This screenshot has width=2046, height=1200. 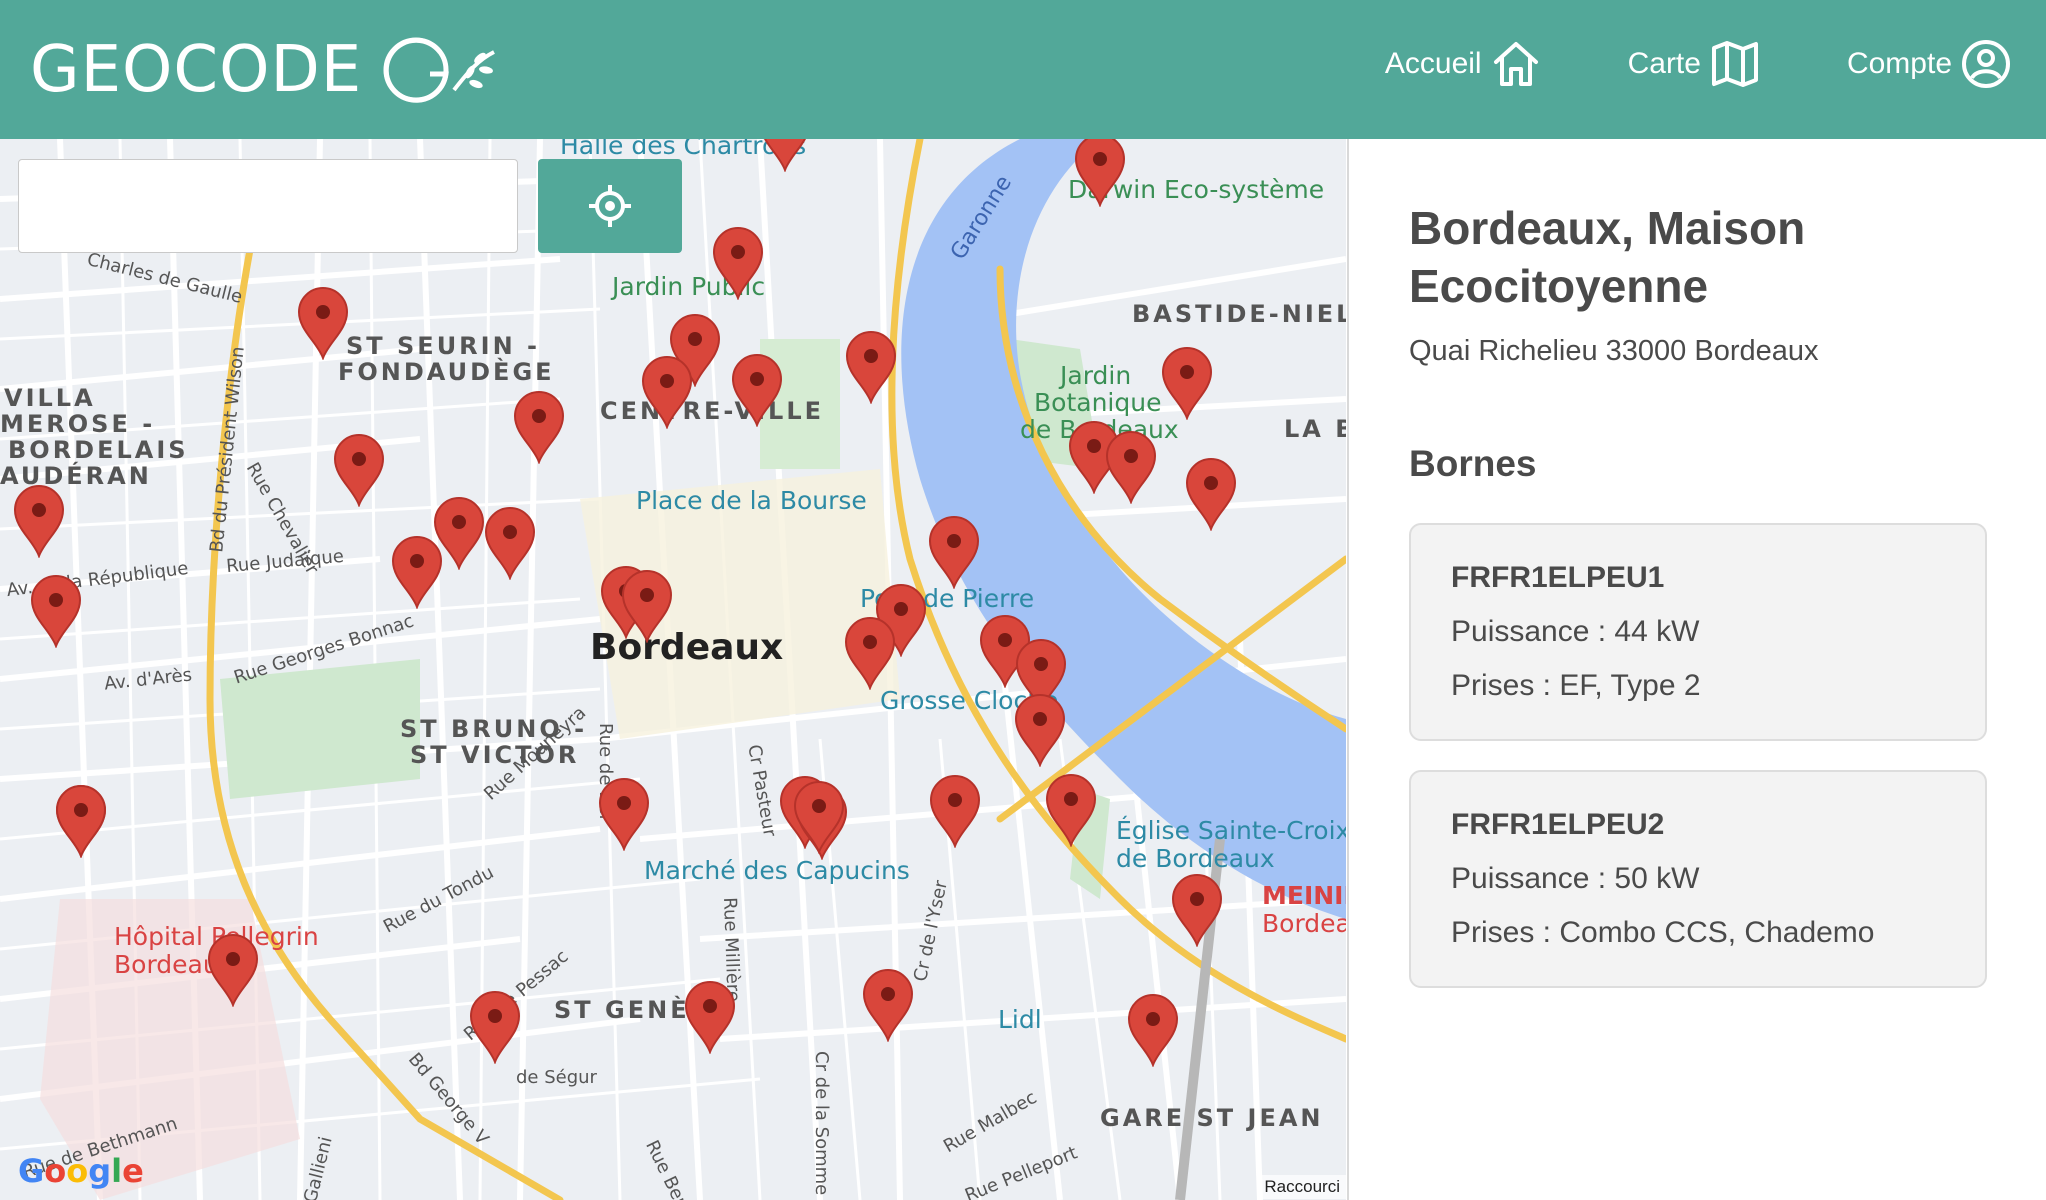 I want to click on google-logo: Google, so click(x=81, y=1171).